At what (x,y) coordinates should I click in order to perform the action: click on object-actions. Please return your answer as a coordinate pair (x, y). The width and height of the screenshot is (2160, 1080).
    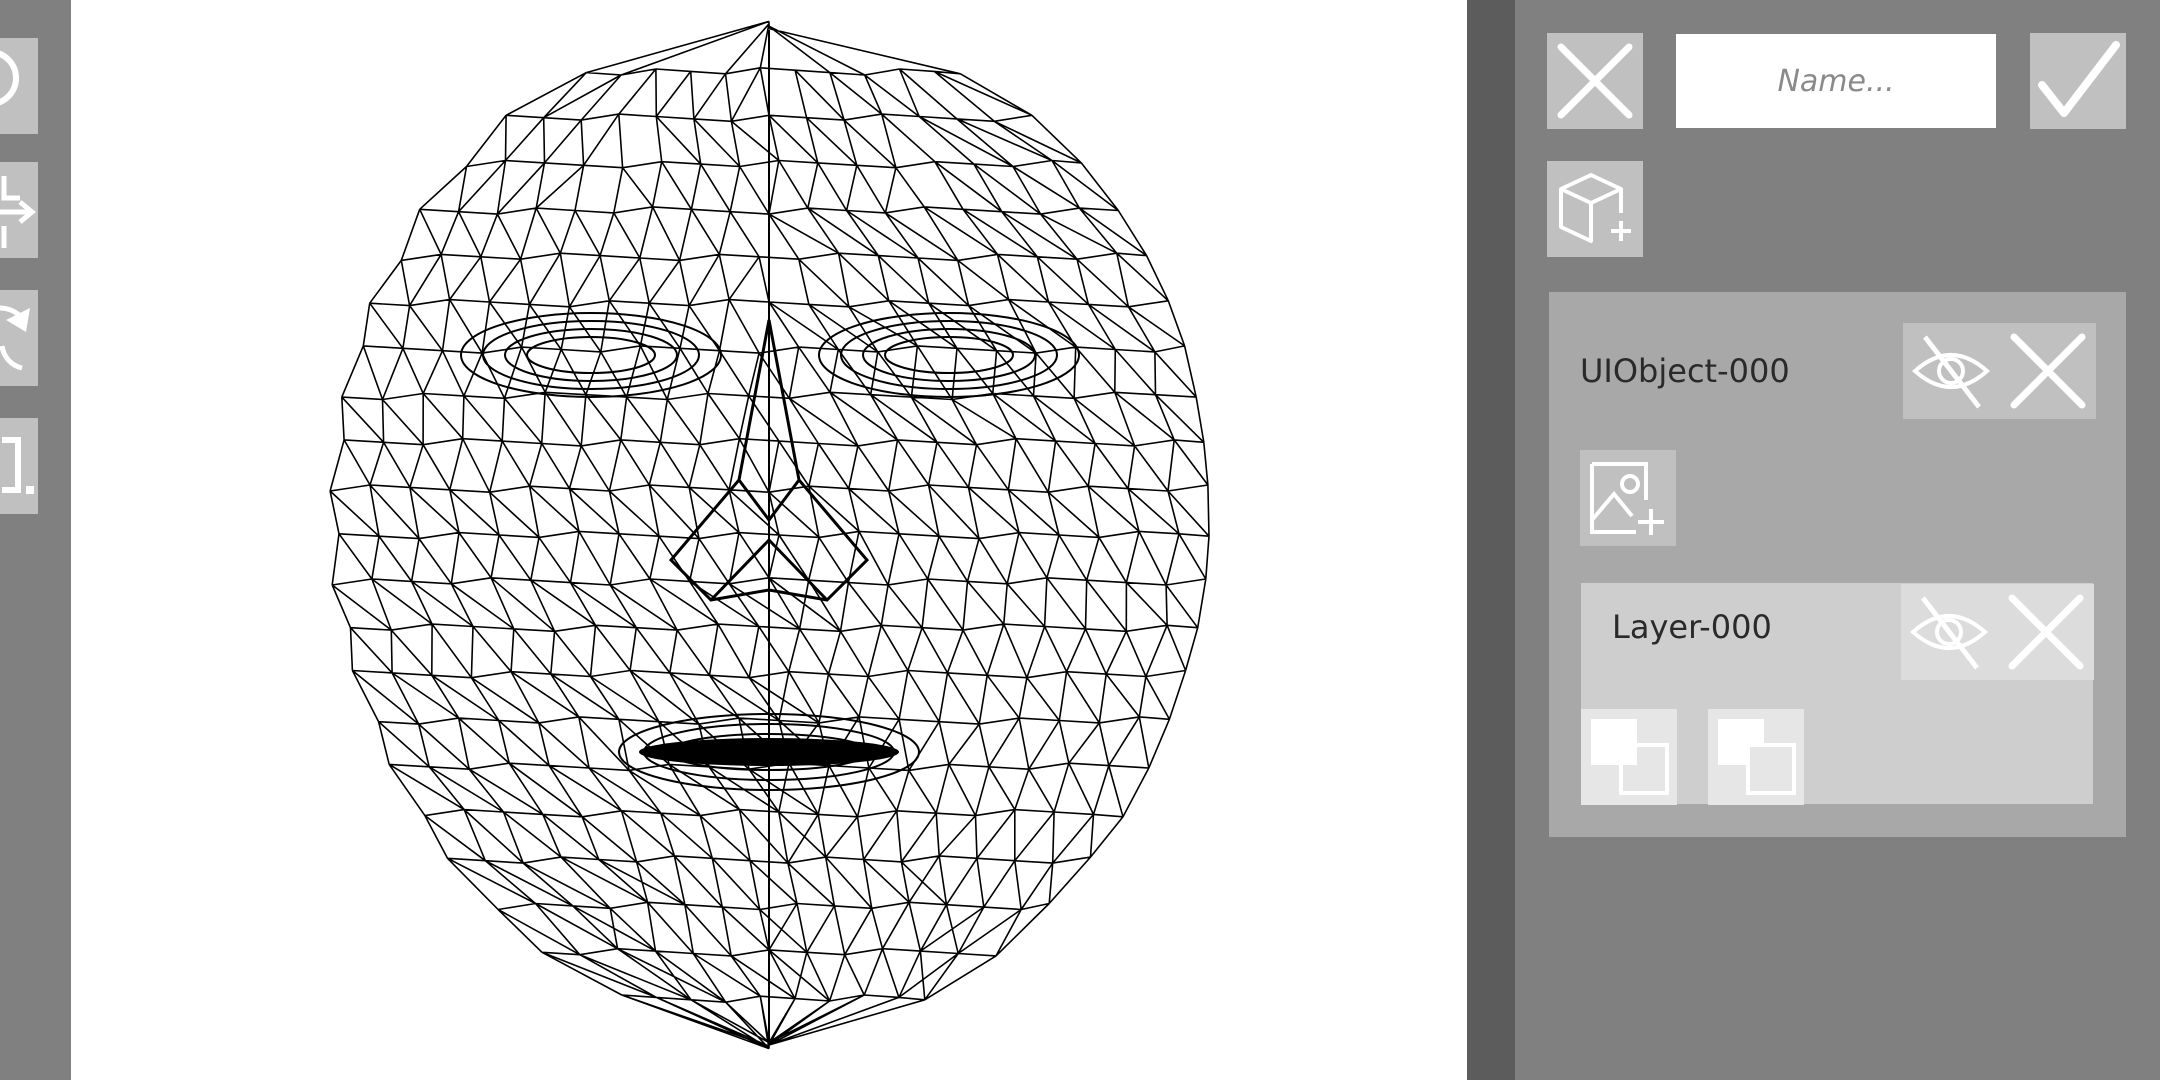
    Looking at the image, I should click on (1999, 371).